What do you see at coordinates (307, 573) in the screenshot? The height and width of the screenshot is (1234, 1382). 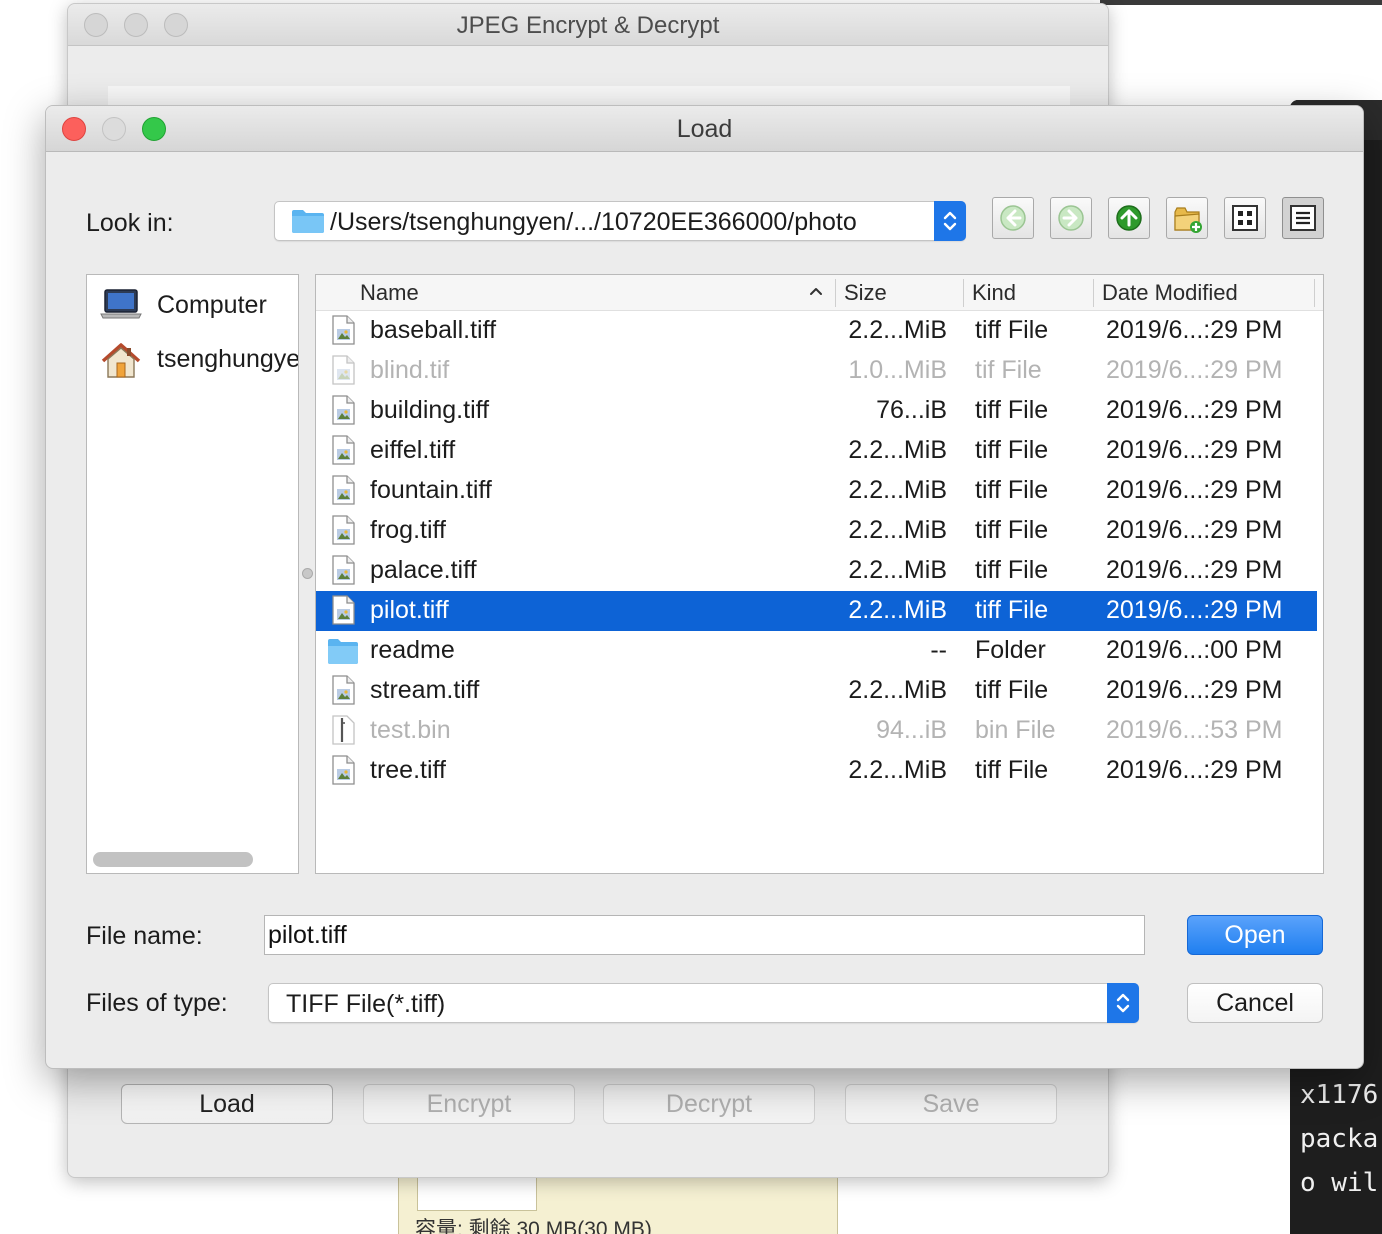 I see `splitter-handle` at bounding box center [307, 573].